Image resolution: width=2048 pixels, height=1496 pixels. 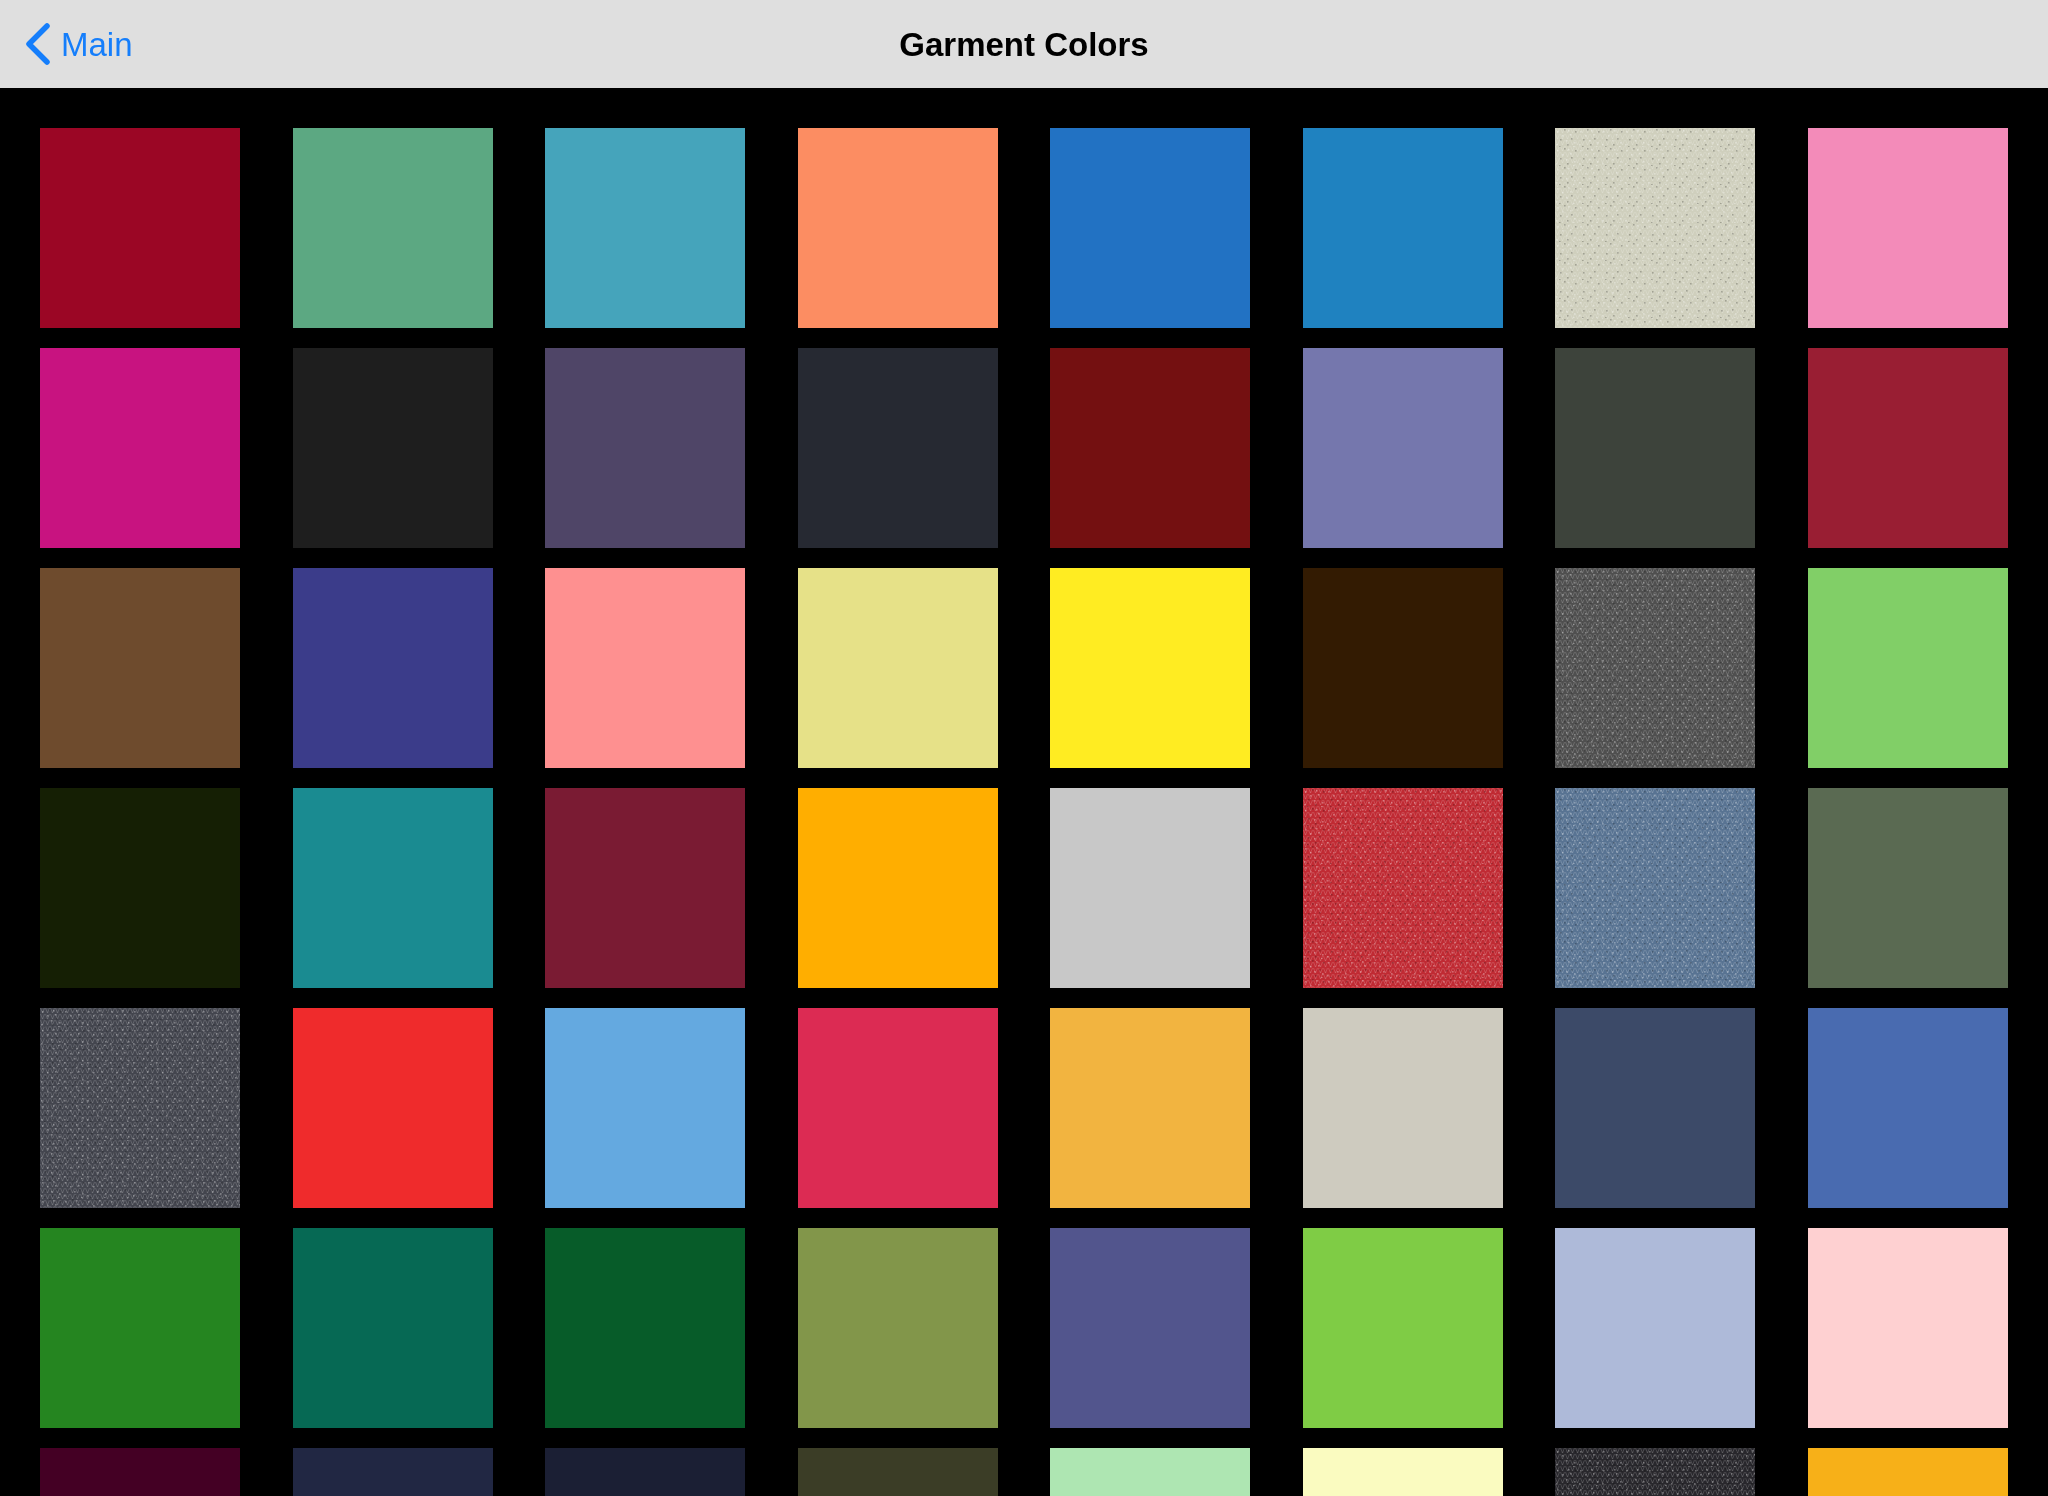 What do you see at coordinates (78, 44) in the screenshot?
I see `back-button: Main` at bounding box center [78, 44].